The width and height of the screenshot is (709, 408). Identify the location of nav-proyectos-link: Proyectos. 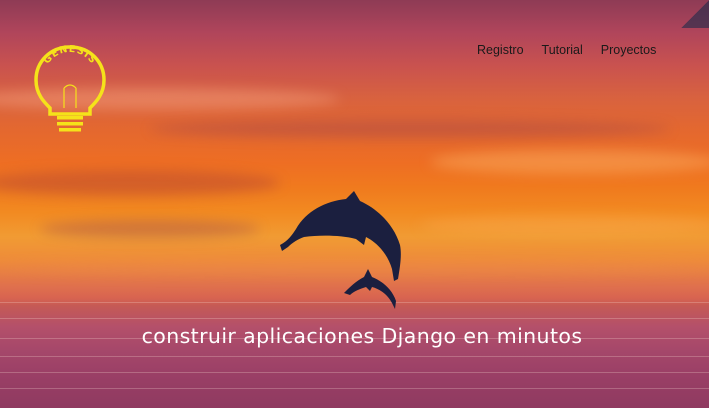
(629, 50).